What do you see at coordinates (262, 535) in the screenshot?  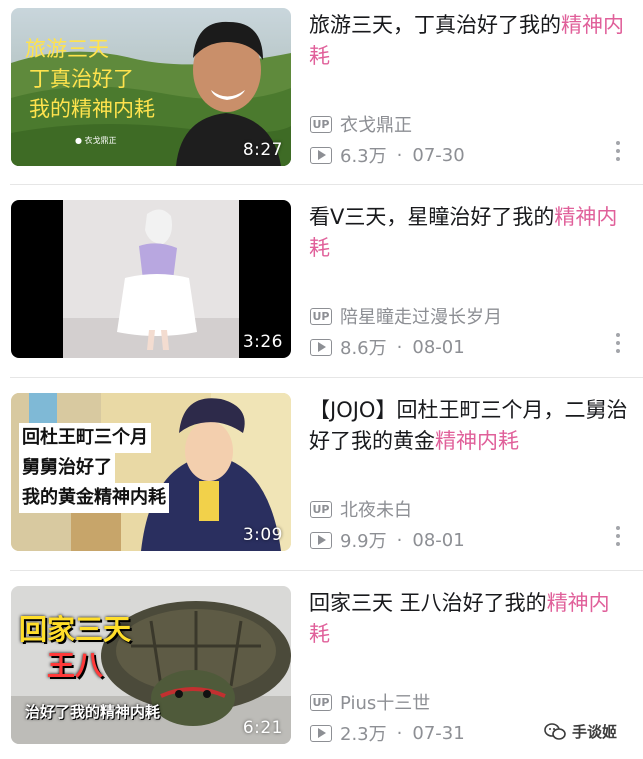 I see `video-duration: 3:09` at bounding box center [262, 535].